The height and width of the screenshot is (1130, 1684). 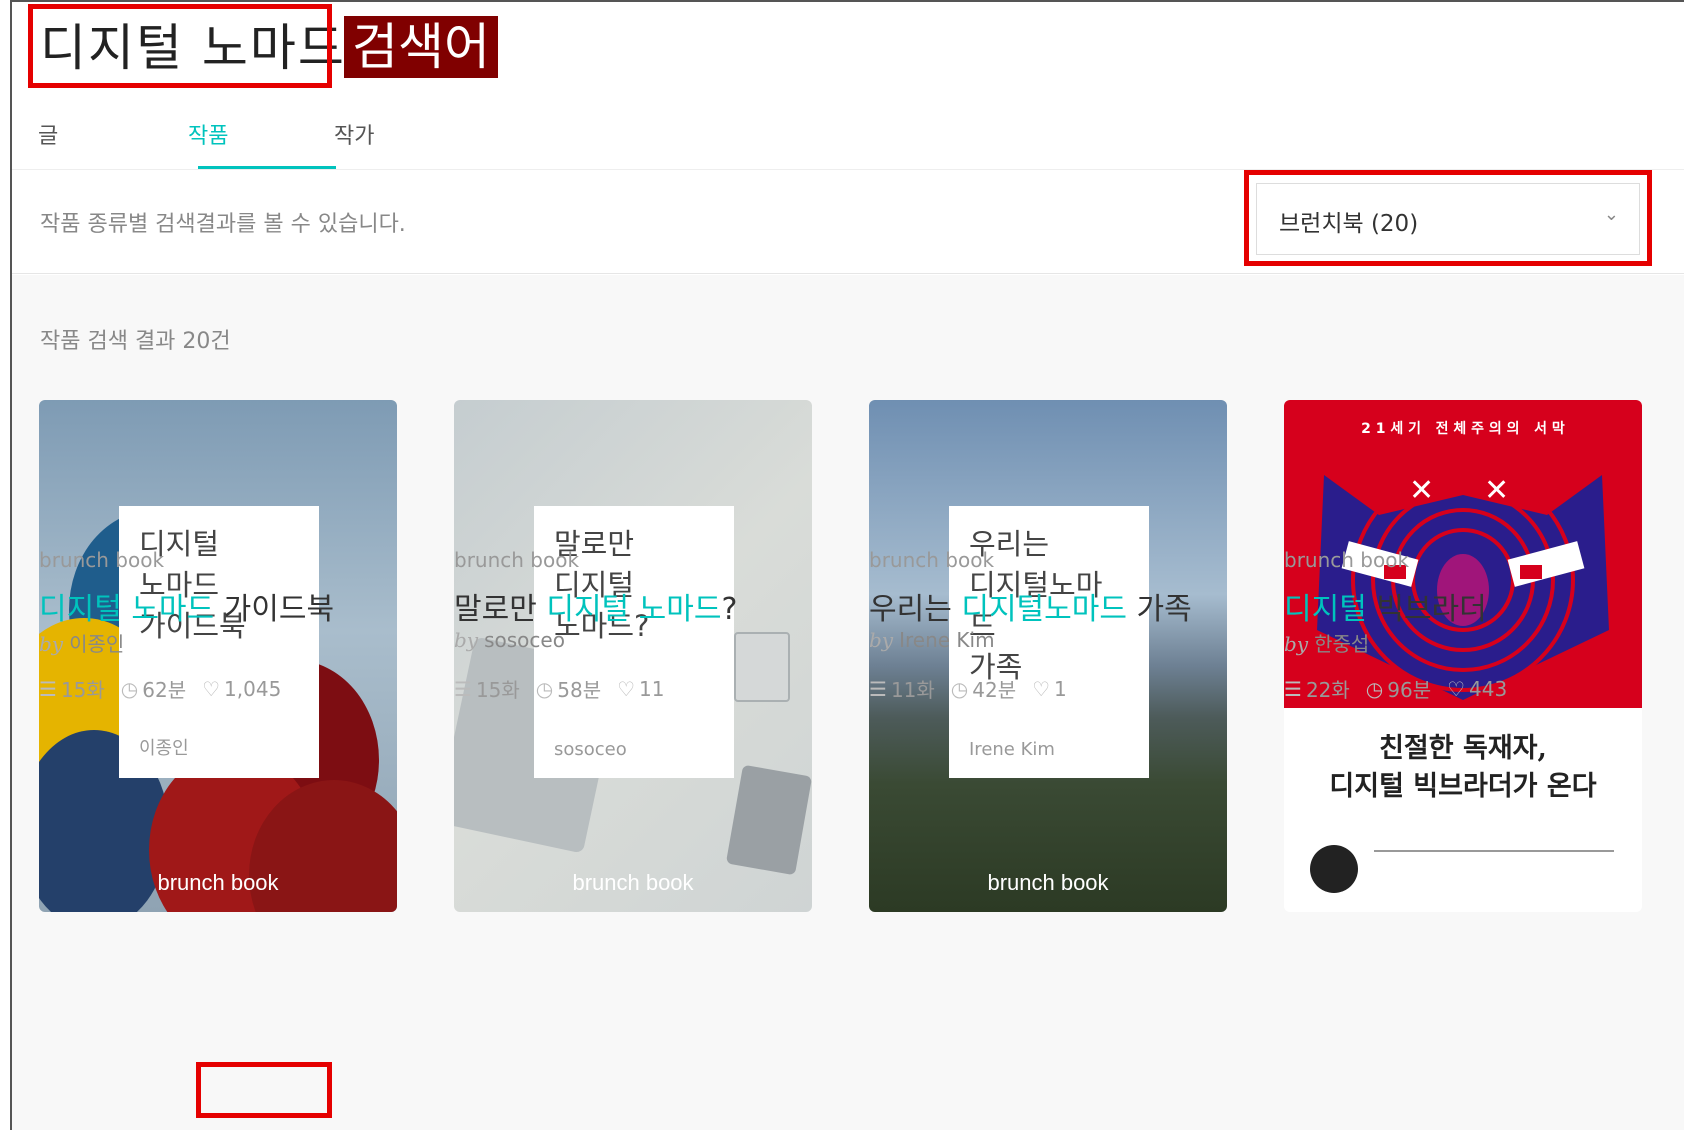 I want to click on cover-author: sosoceo, so click(x=590, y=749).